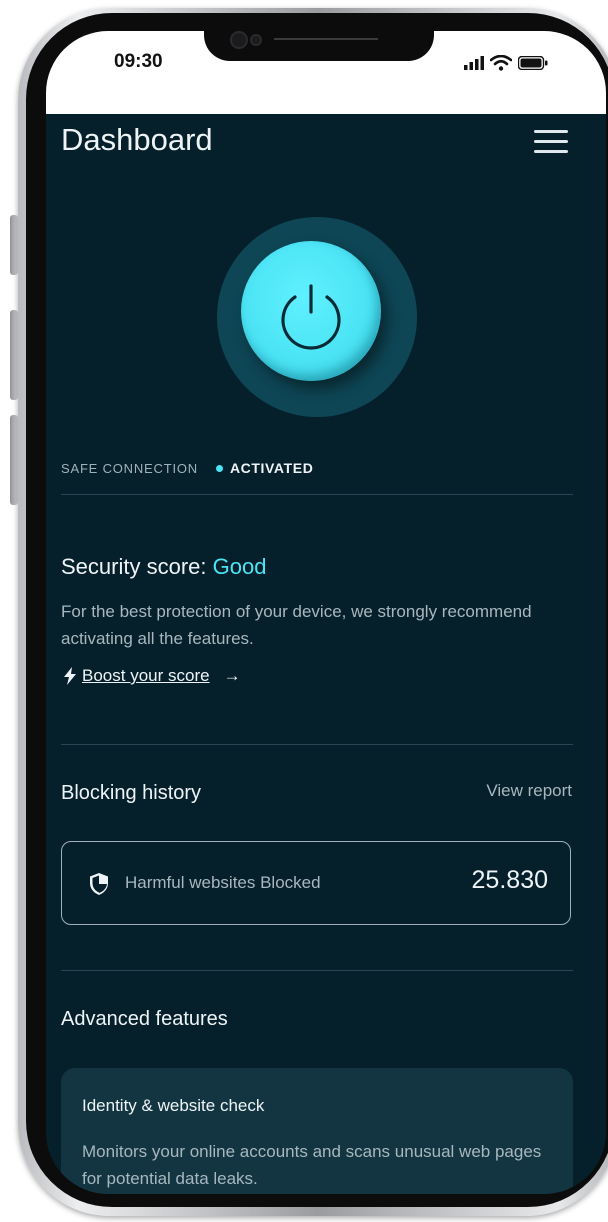 This screenshot has width=608, height=1222. Describe the element at coordinates (533, 63) in the screenshot. I see `battery-icon` at that location.